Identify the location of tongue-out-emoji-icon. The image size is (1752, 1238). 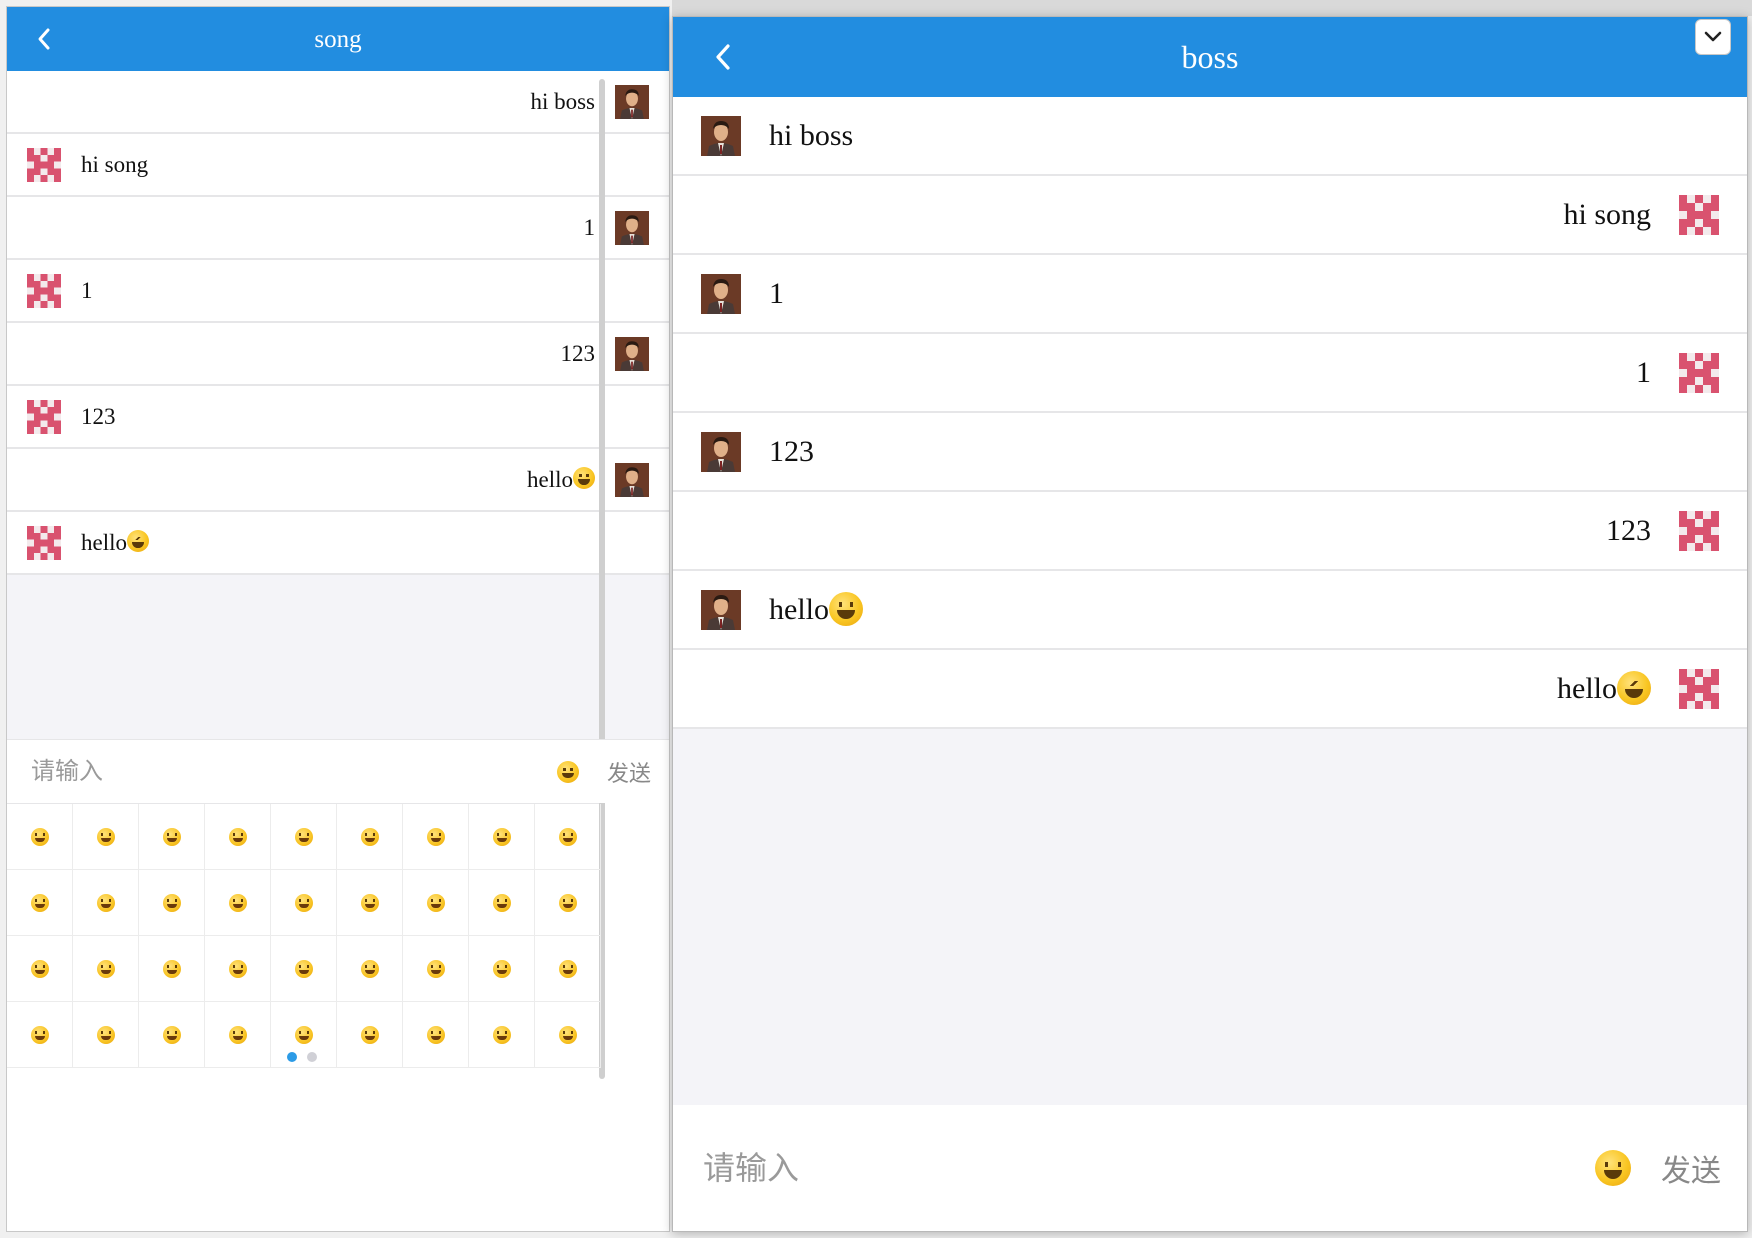
(501, 1034).